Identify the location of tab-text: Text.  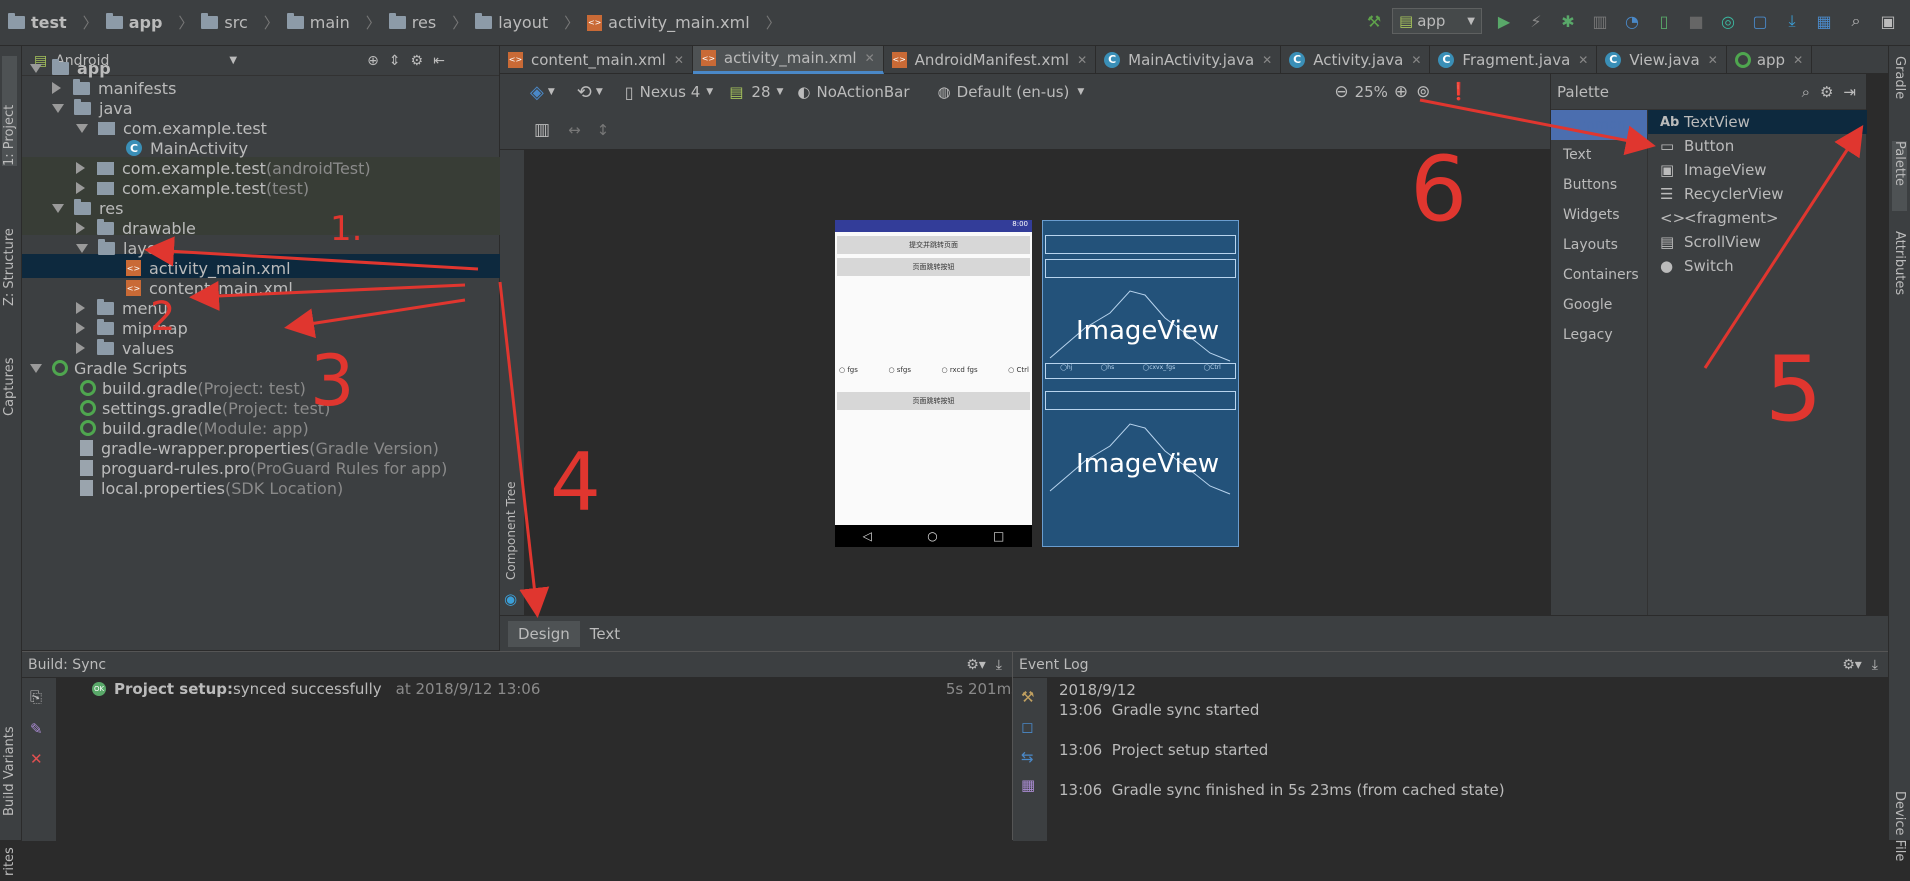
(605, 634).